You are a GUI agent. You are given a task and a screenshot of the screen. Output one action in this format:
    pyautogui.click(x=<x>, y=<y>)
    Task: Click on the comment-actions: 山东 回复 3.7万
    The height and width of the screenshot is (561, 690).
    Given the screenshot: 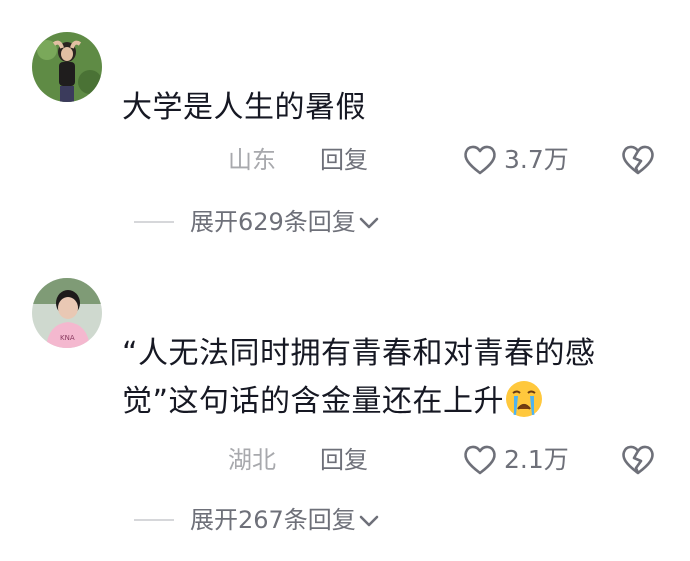 What is the action you would take?
    pyautogui.click(x=345, y=160)
    